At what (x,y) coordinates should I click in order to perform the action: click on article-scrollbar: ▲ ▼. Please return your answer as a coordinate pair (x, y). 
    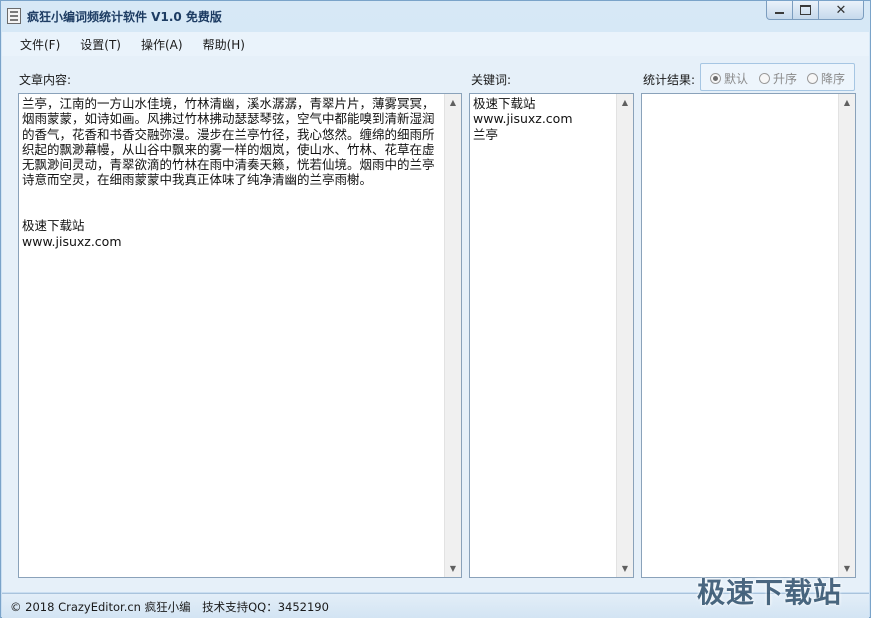
    Looking at the image, I should click on (452, 335).